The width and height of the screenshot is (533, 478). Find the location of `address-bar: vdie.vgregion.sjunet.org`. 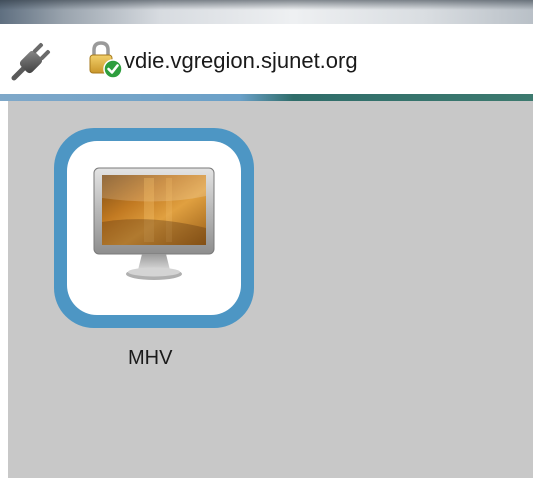

address-bar: vdie.vgregion.sjunet.org is located at coordinates (266, 59).